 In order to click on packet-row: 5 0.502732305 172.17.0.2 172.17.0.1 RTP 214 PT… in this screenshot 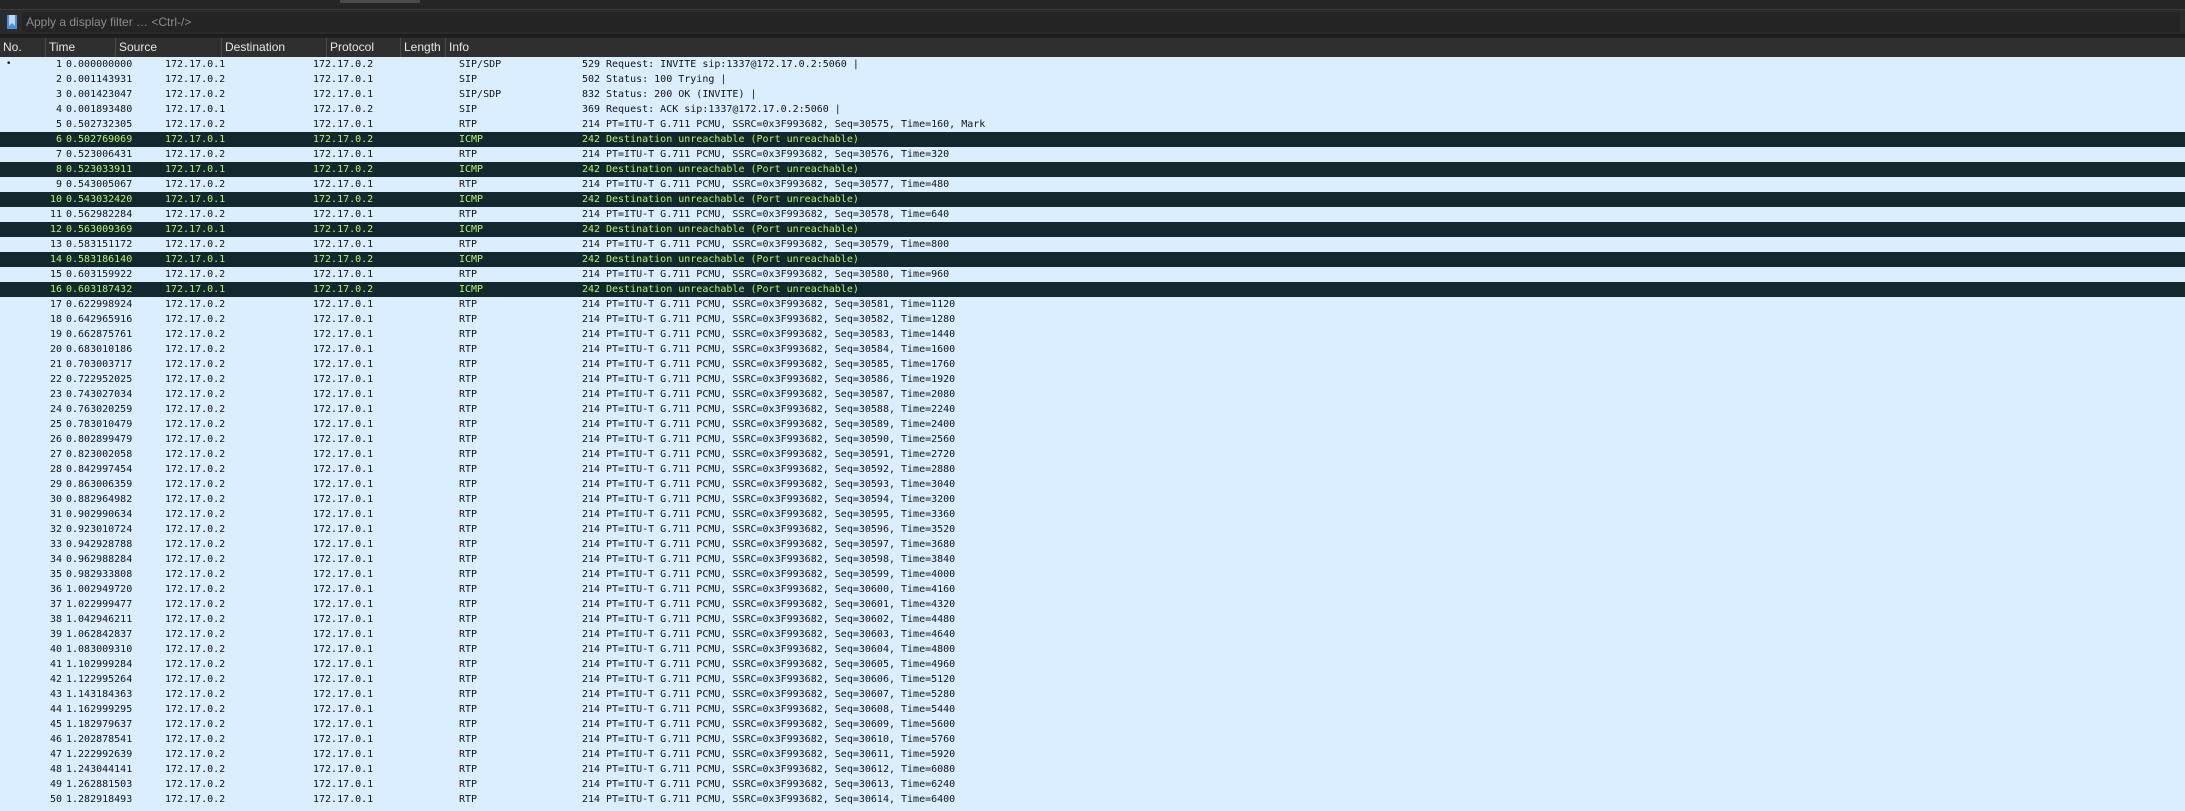, I will do `click(1092, 124)`.